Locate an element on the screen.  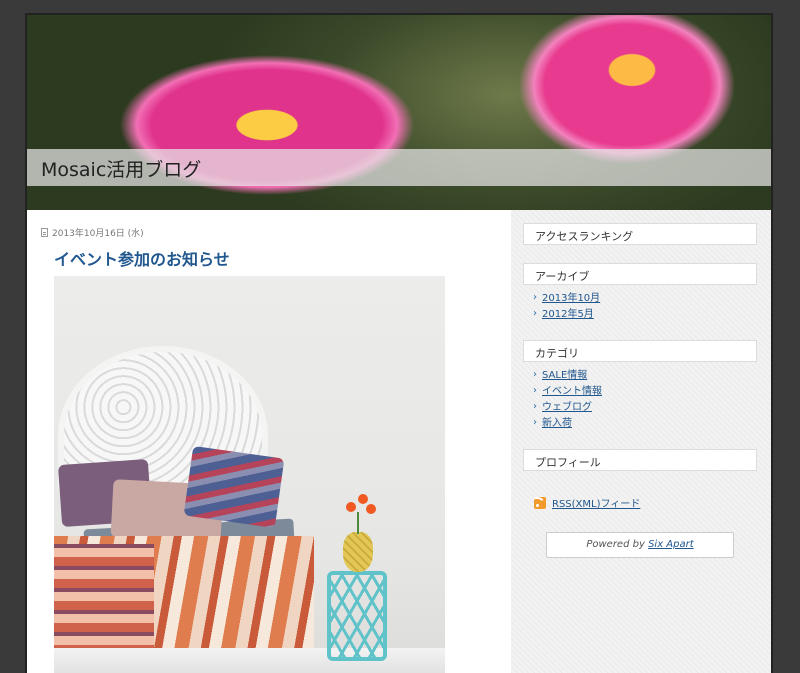
category-link: 新入荷 is located at coordinates (557, 423).